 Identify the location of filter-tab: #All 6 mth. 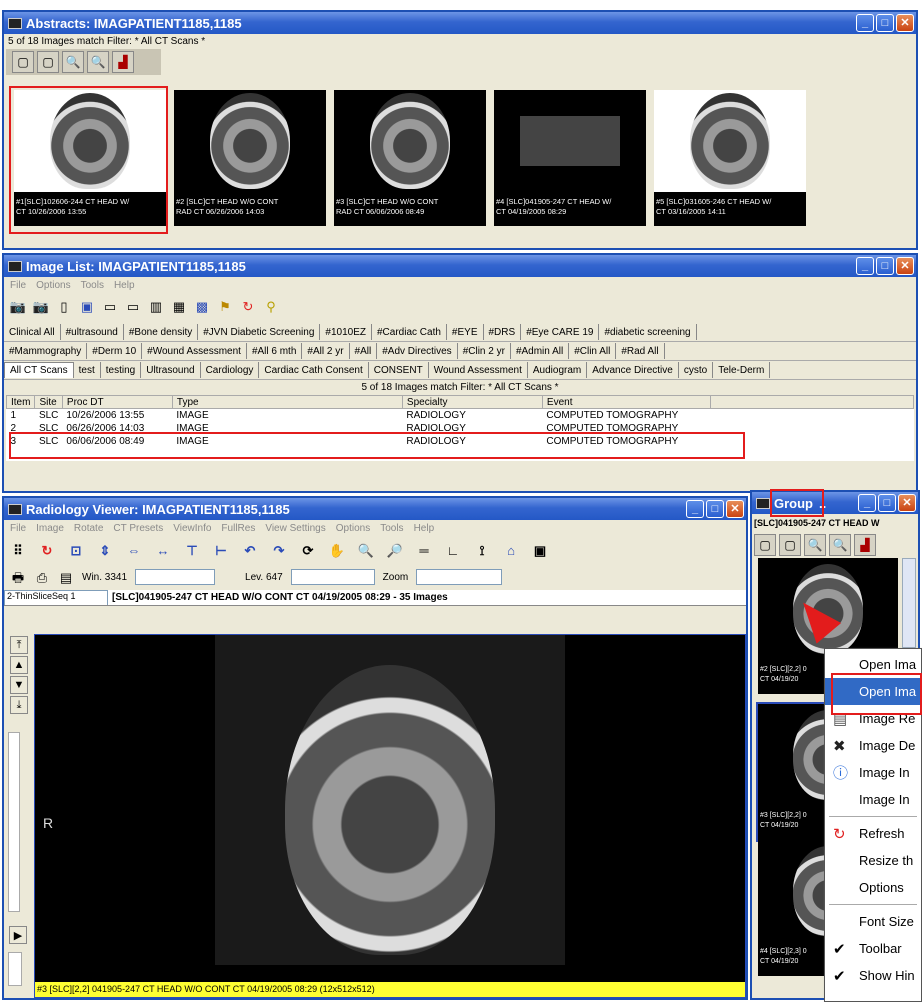
(275, 351).